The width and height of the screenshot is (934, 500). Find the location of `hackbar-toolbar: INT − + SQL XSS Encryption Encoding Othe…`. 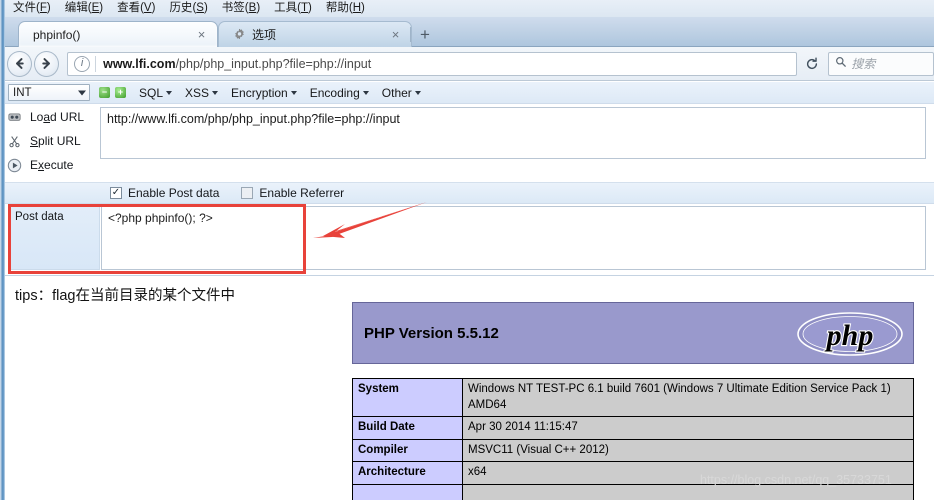

hackbar-toolbar: INT − + SQL XSS Encryption Encoding Othe… is located at coordinates (467, 93).